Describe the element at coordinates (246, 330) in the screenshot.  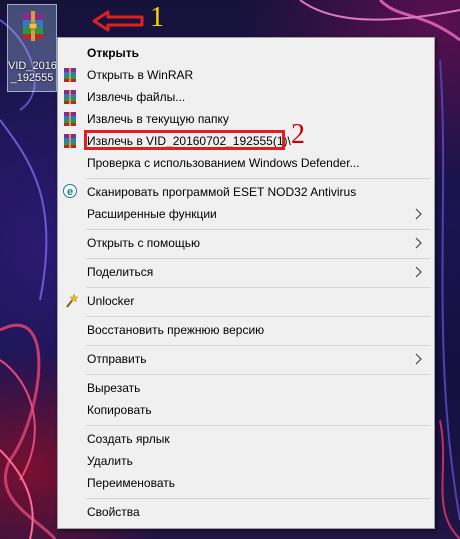
I see `menu-item-restore-previous-version: Восстановить прежнюю версию` at that location.